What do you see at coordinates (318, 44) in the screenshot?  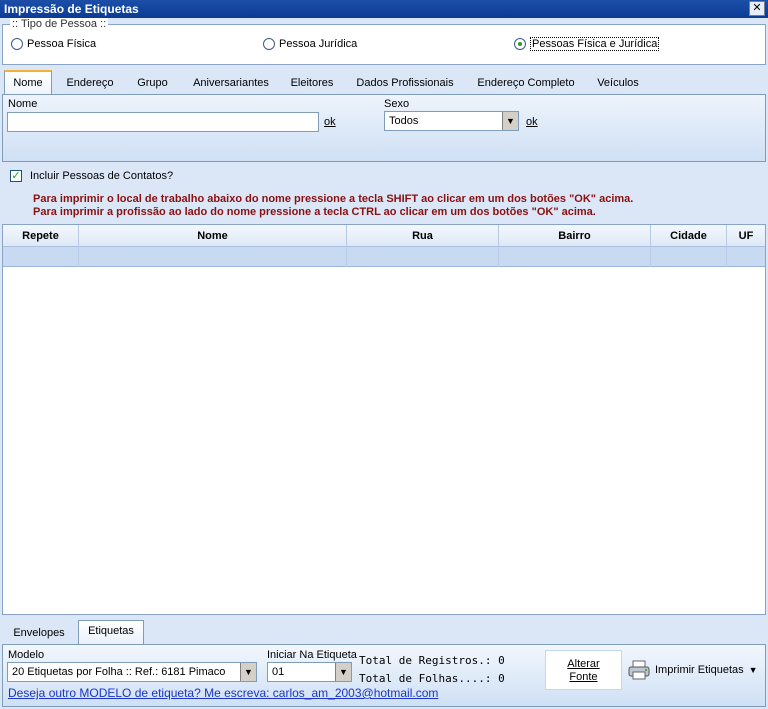 I see `radio-label: Pessoa Jurídica` at bounding box center [318, 44].